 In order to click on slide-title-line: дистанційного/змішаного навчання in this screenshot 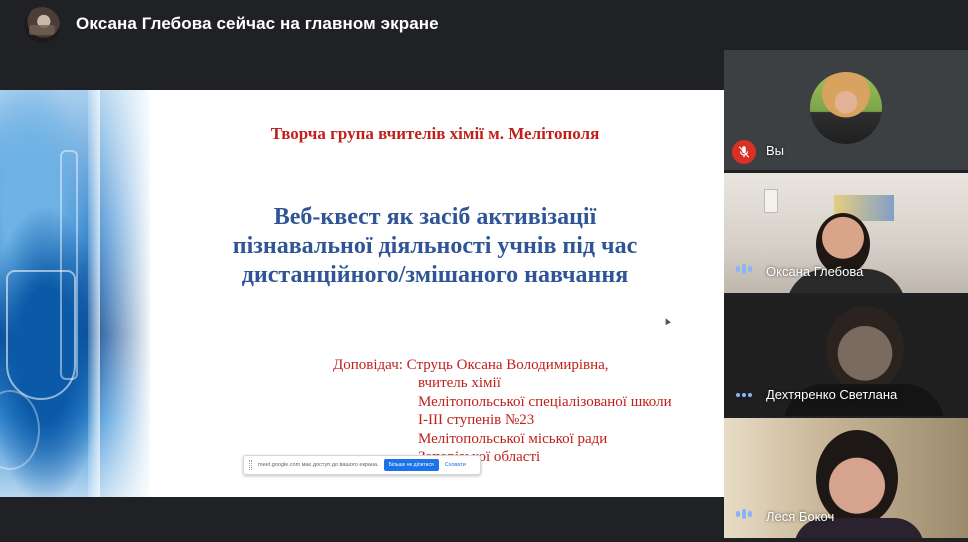, I will do `click(435, 275)`.